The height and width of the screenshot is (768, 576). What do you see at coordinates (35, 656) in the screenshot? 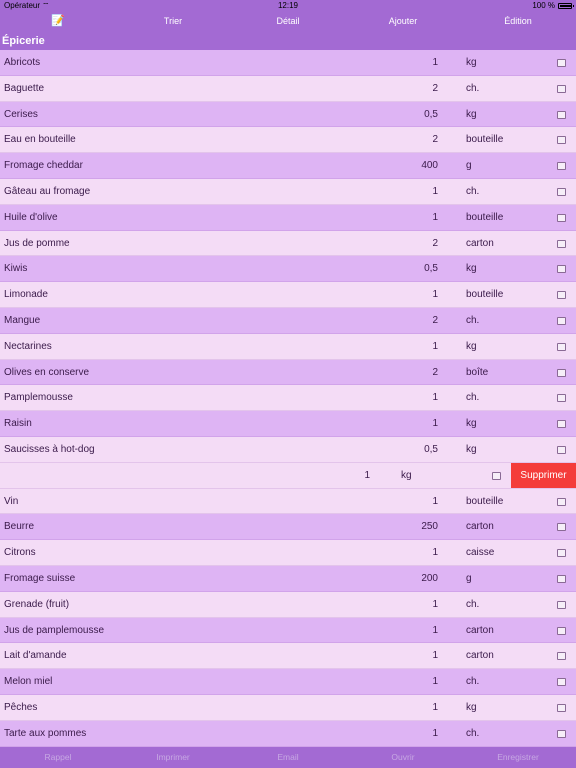
I see `item-name: Lait d'amande` at bounding box center [35, 656].